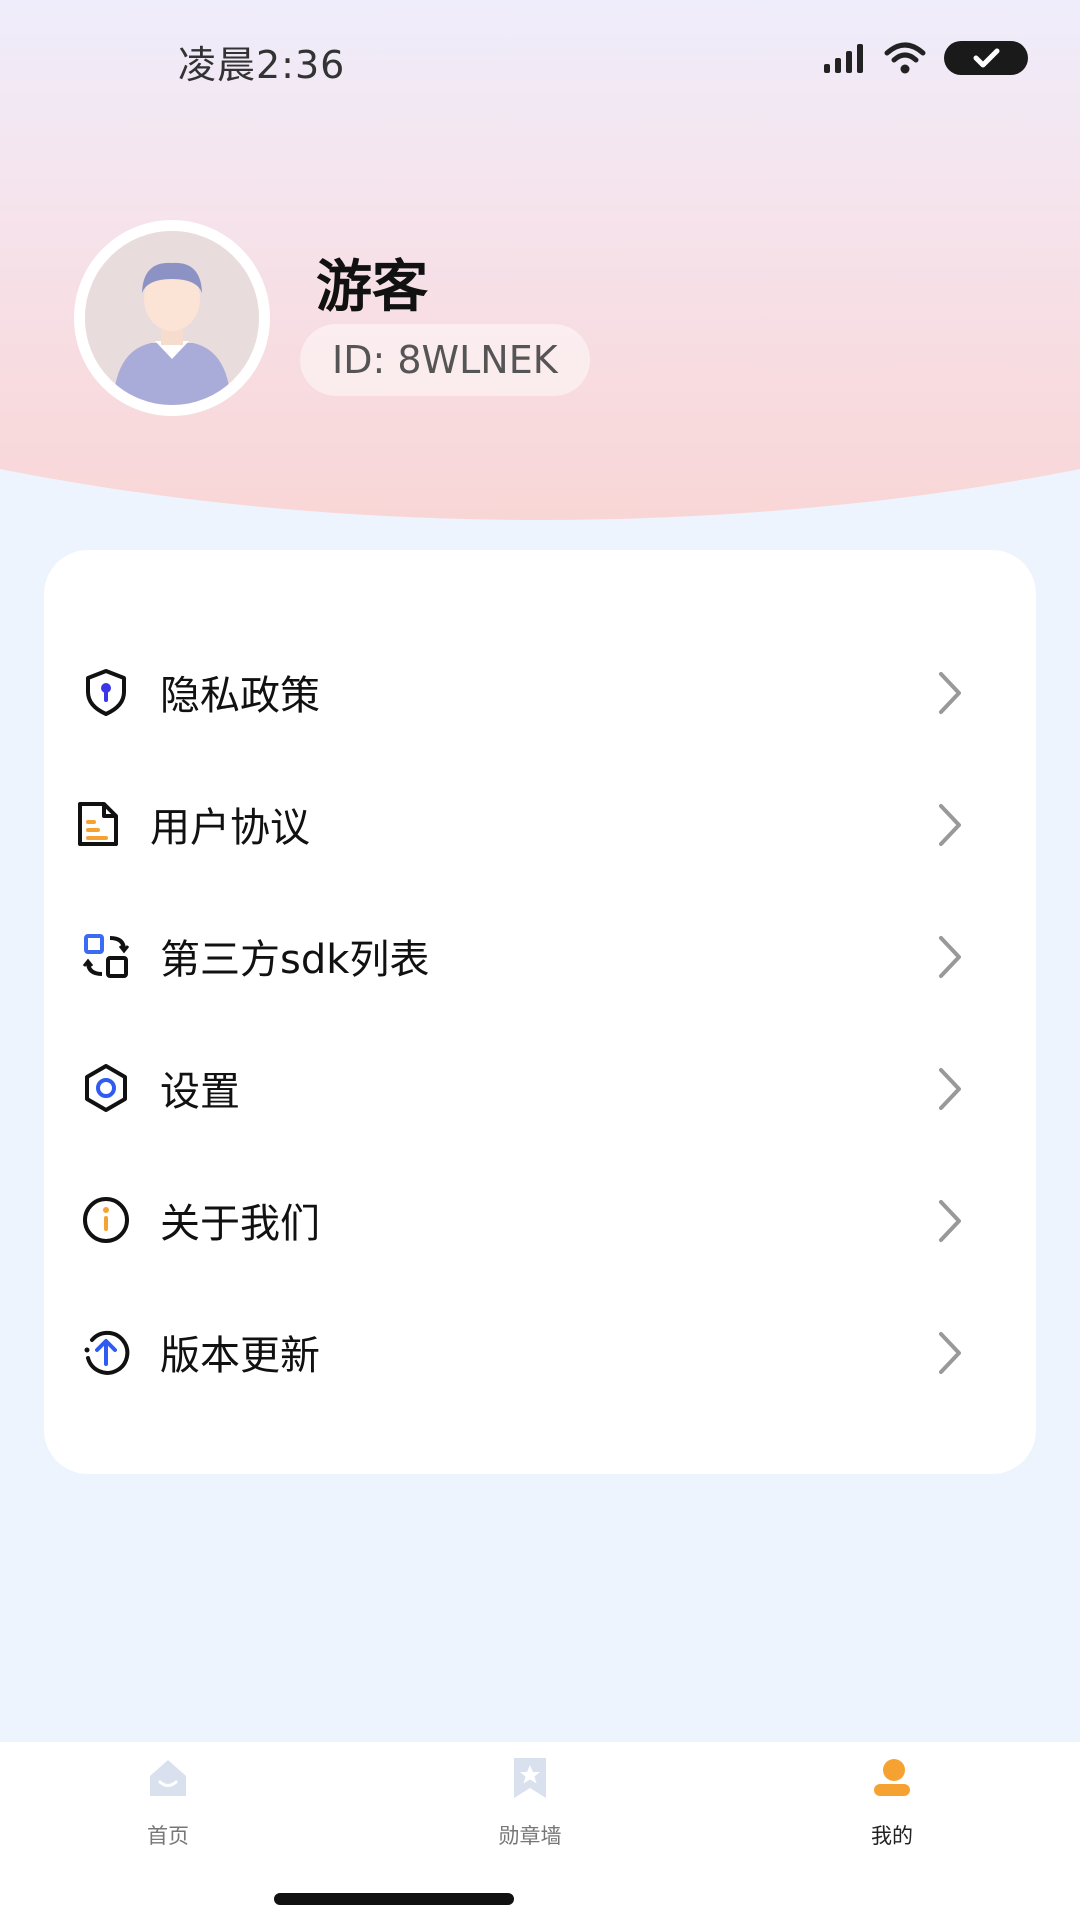 This screenshot has height=1920, width=1080. I want to click on signal-icon, so click(843, 58).